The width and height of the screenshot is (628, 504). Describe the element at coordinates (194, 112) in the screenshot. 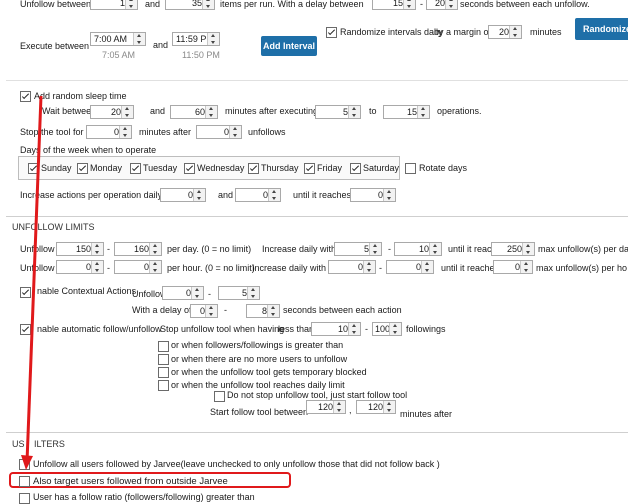

I see `wait-max-stepper: 60` at that location.